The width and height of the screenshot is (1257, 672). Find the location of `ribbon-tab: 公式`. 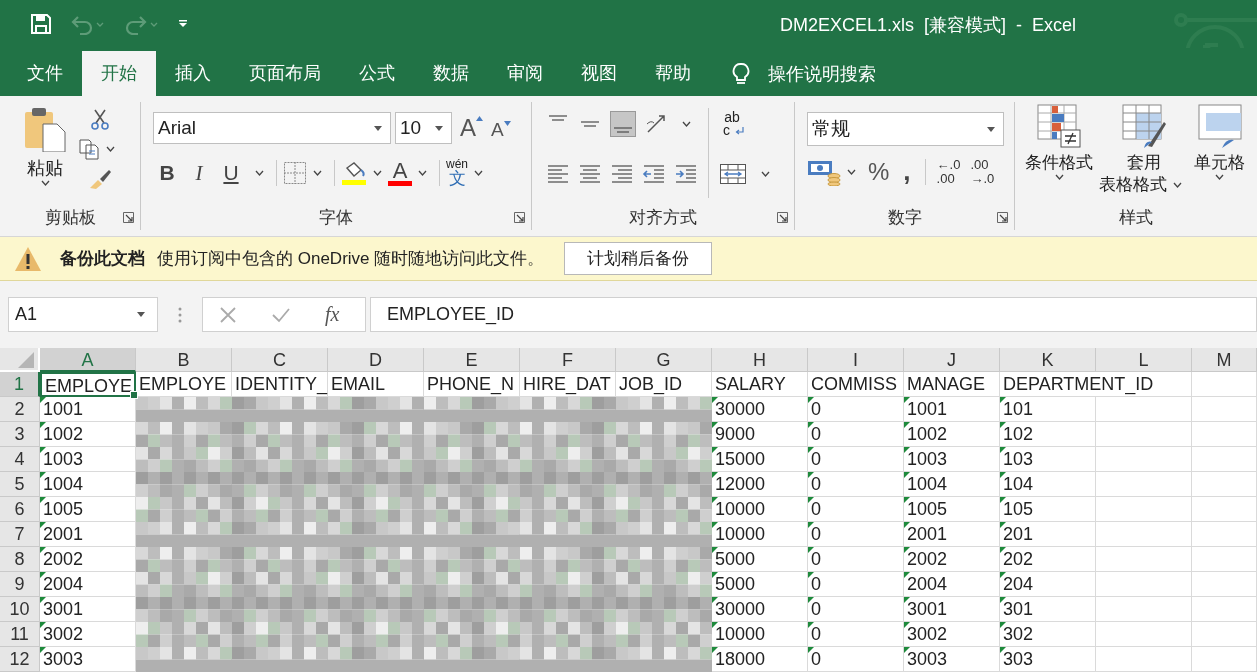

ribbon-tab: 公式 is located at coordinates (377, 73).